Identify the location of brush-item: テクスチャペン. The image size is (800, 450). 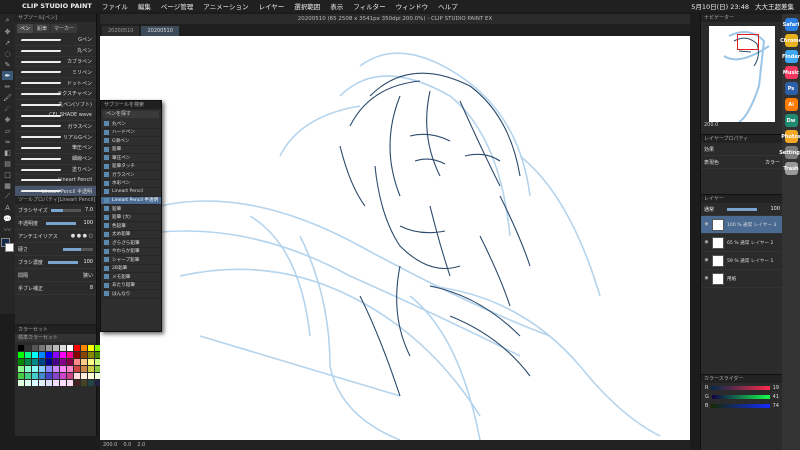
(55, 94).